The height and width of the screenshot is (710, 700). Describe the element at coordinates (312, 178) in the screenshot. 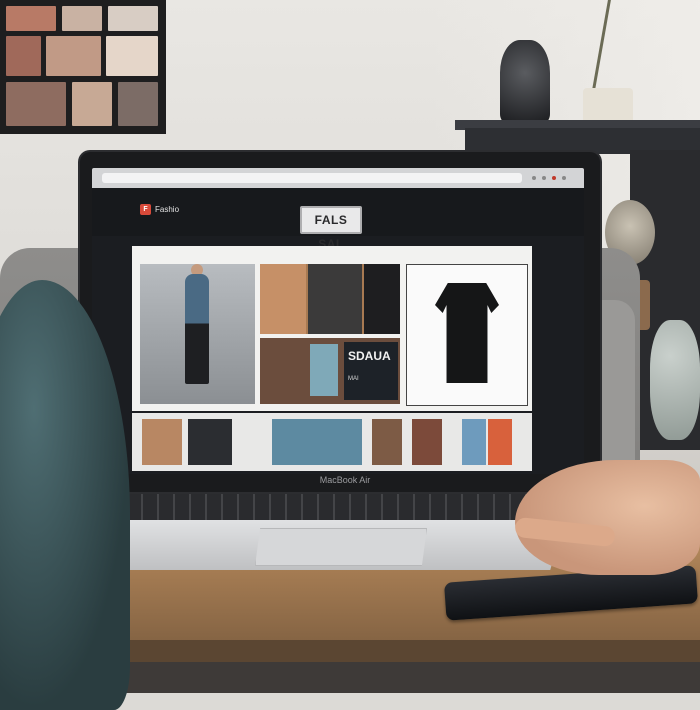

I see `address-bar` at that location.